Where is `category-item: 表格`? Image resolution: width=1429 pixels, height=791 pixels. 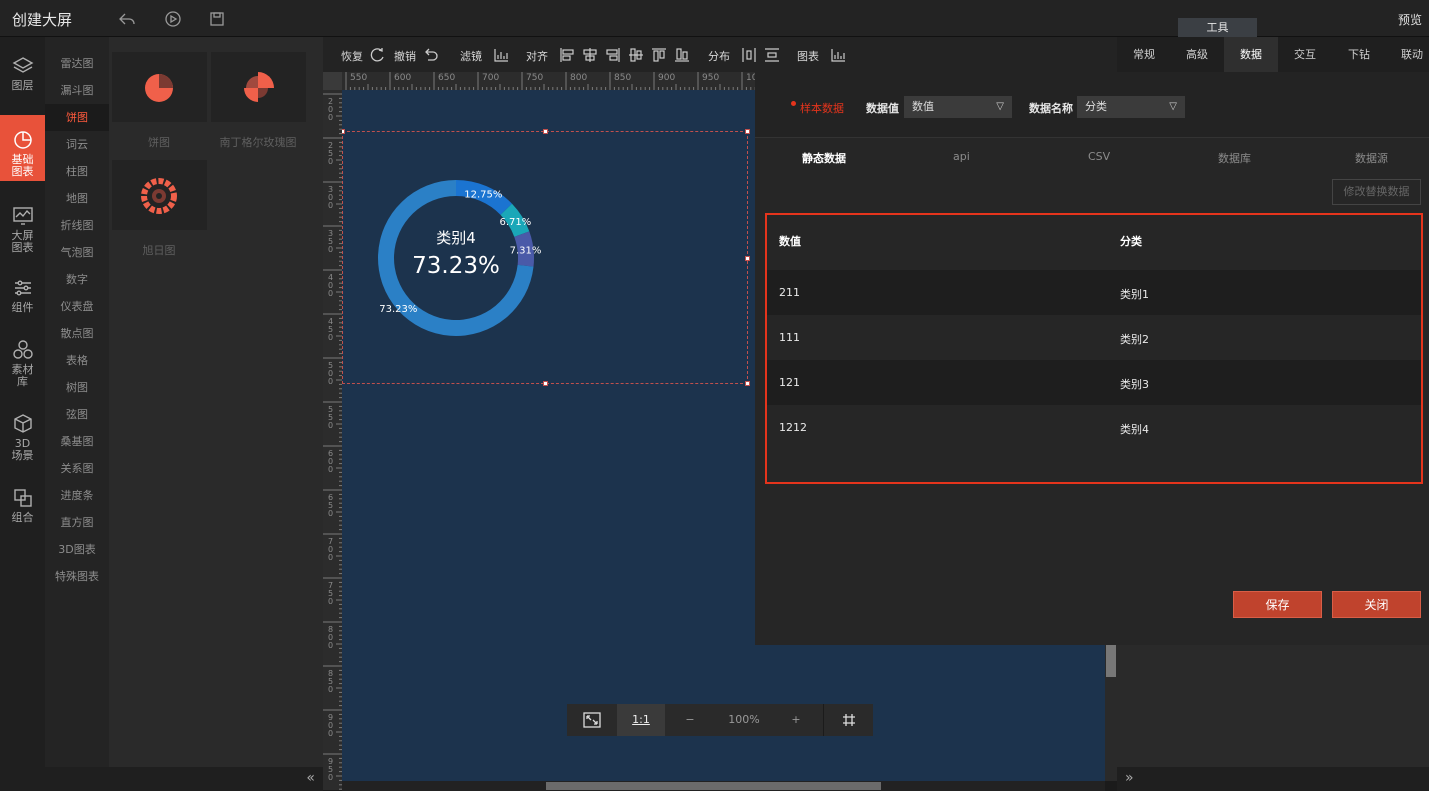 category-item: 表格 is located at coordinates (77, 360).